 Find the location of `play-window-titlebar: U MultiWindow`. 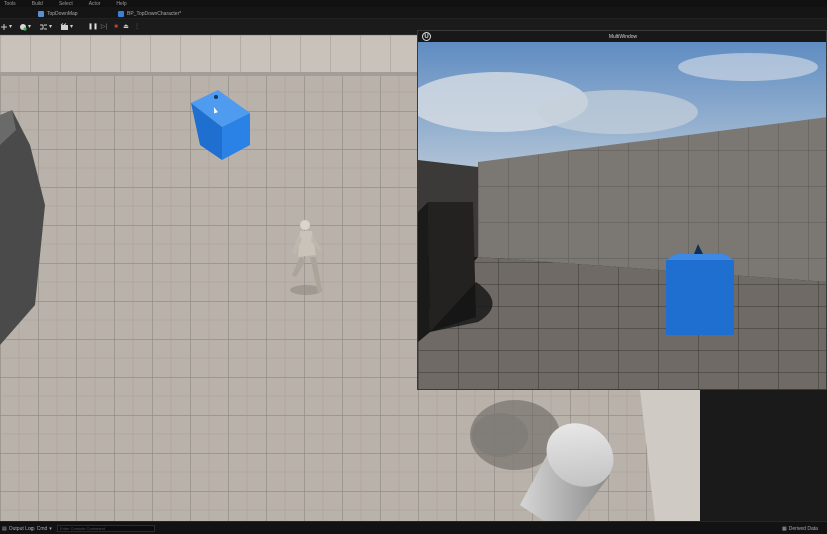

play-window-titlebar: U MultiWindow is located at coordinates (622, 36).